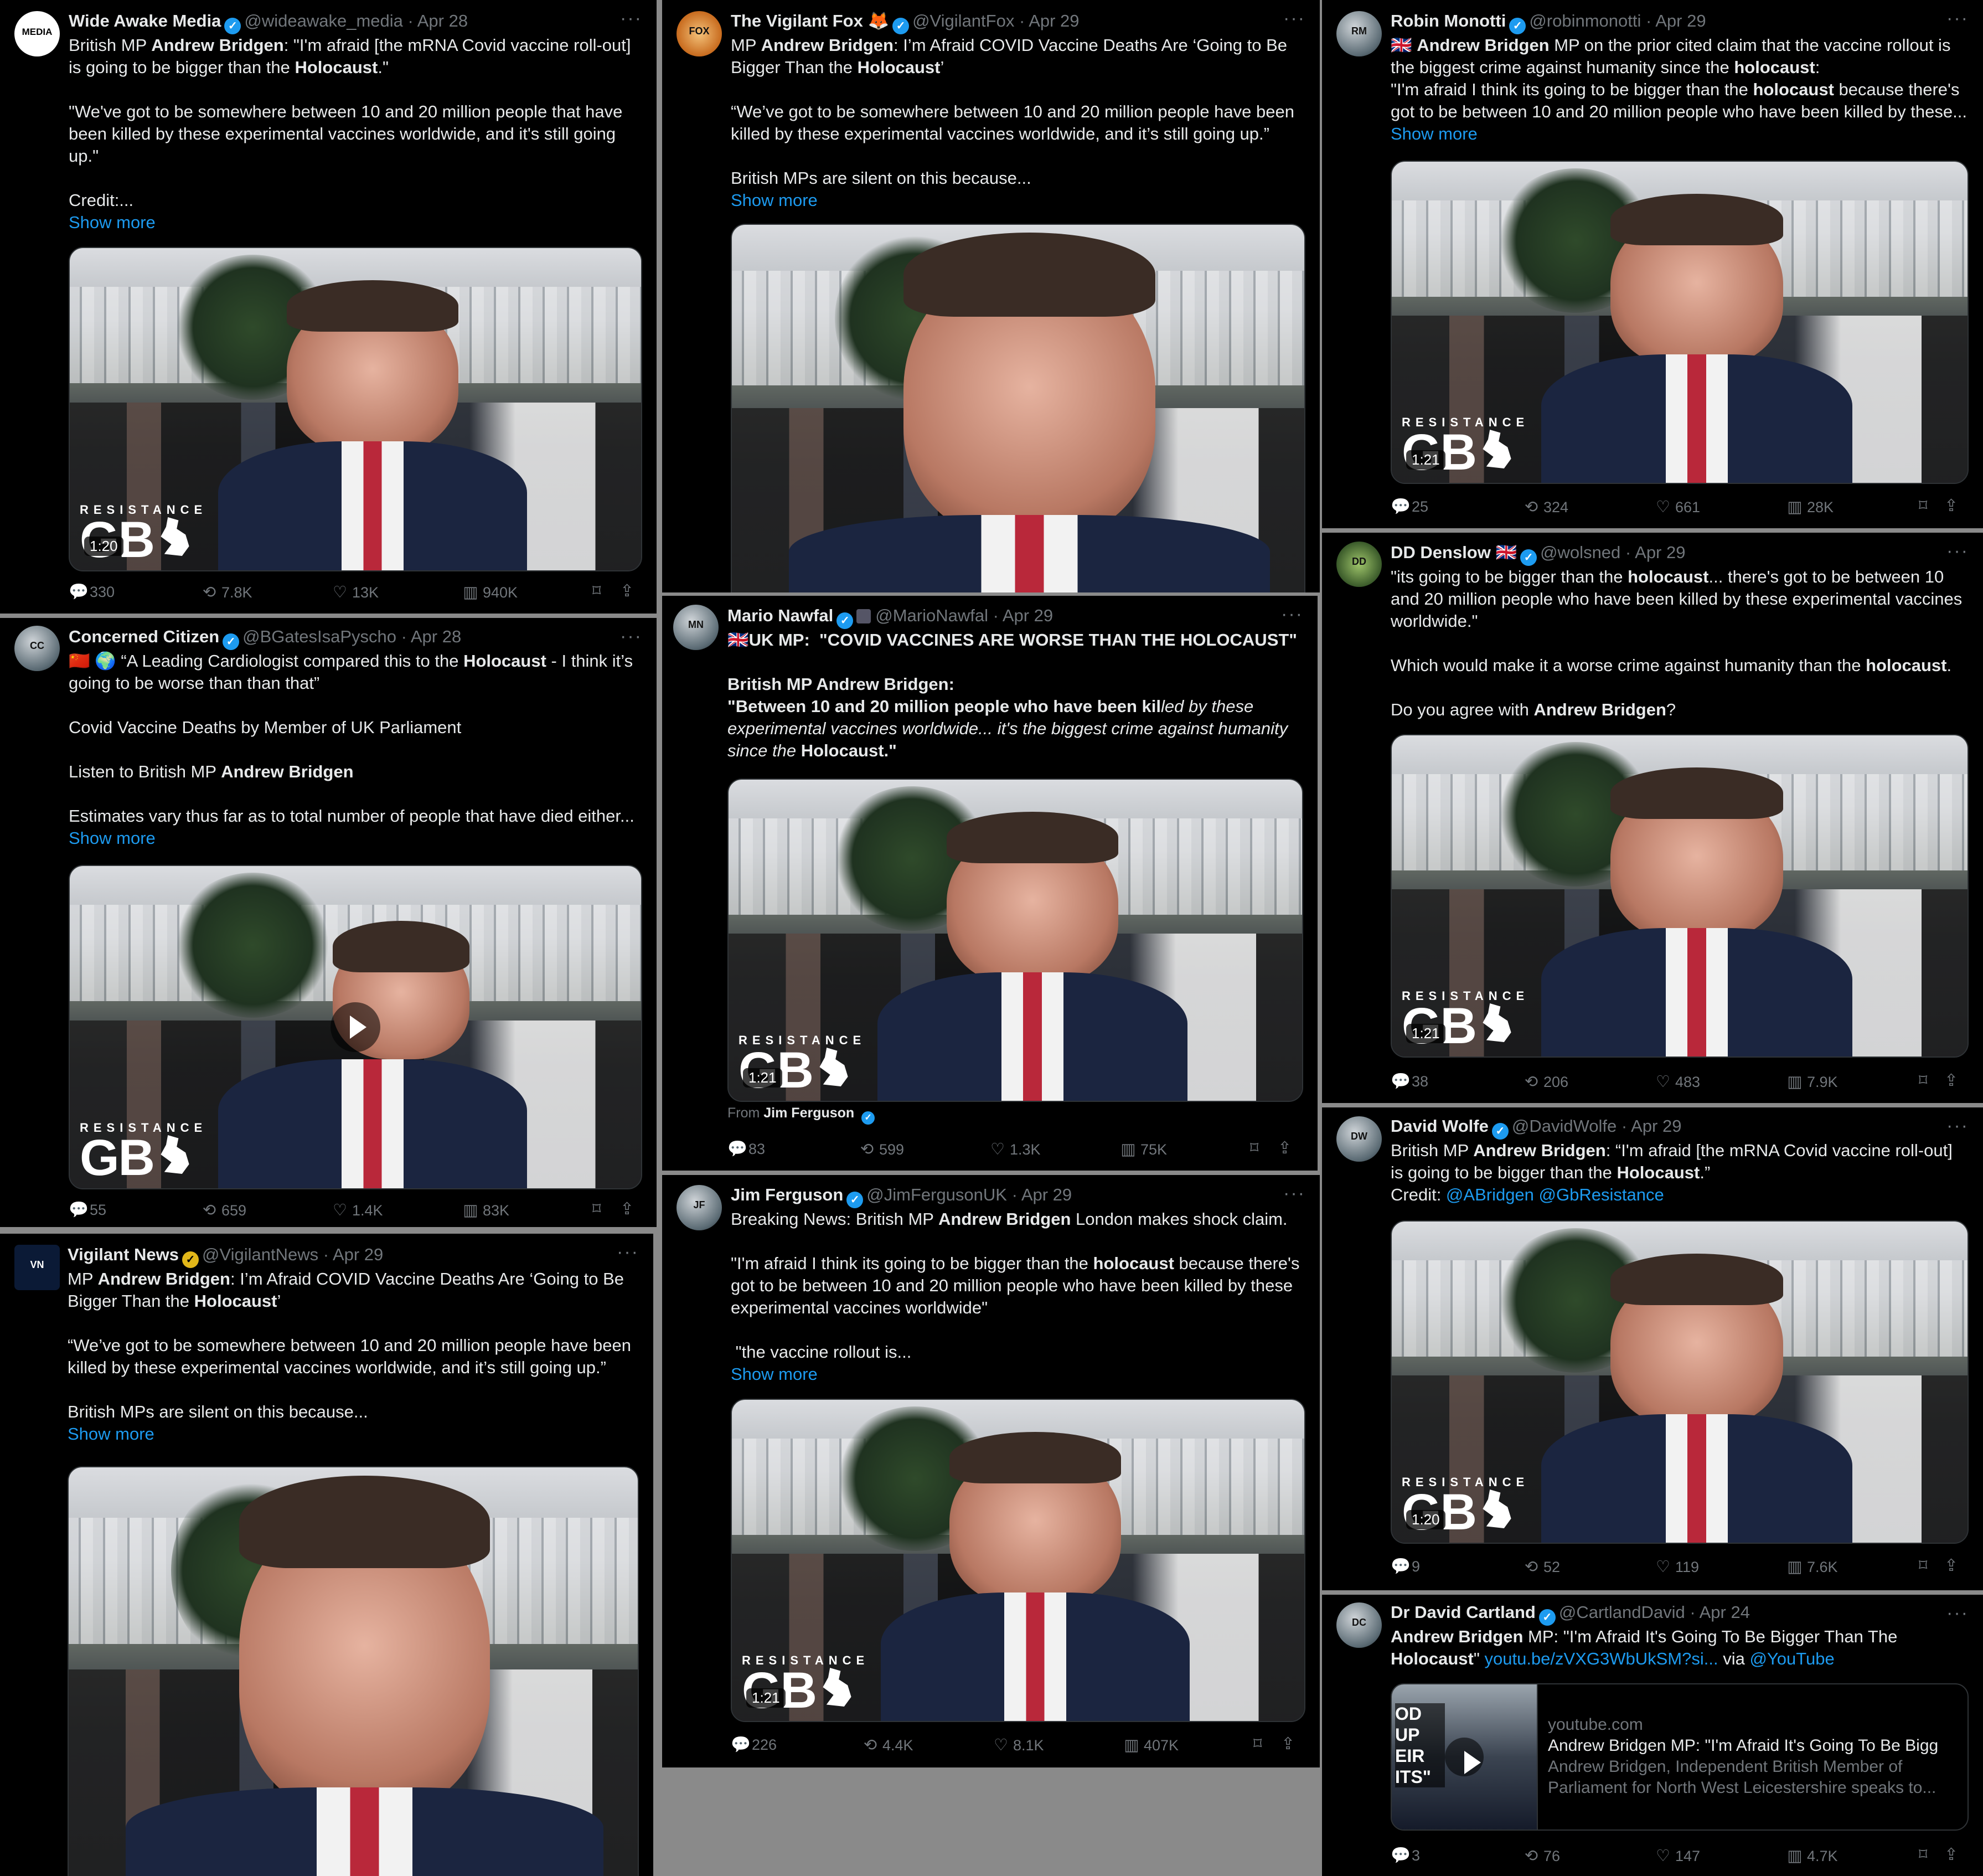  What do you see at coordinates (37, 648) in the screenshot?
I see `avatar: CC` at bounding box center [37, 648].